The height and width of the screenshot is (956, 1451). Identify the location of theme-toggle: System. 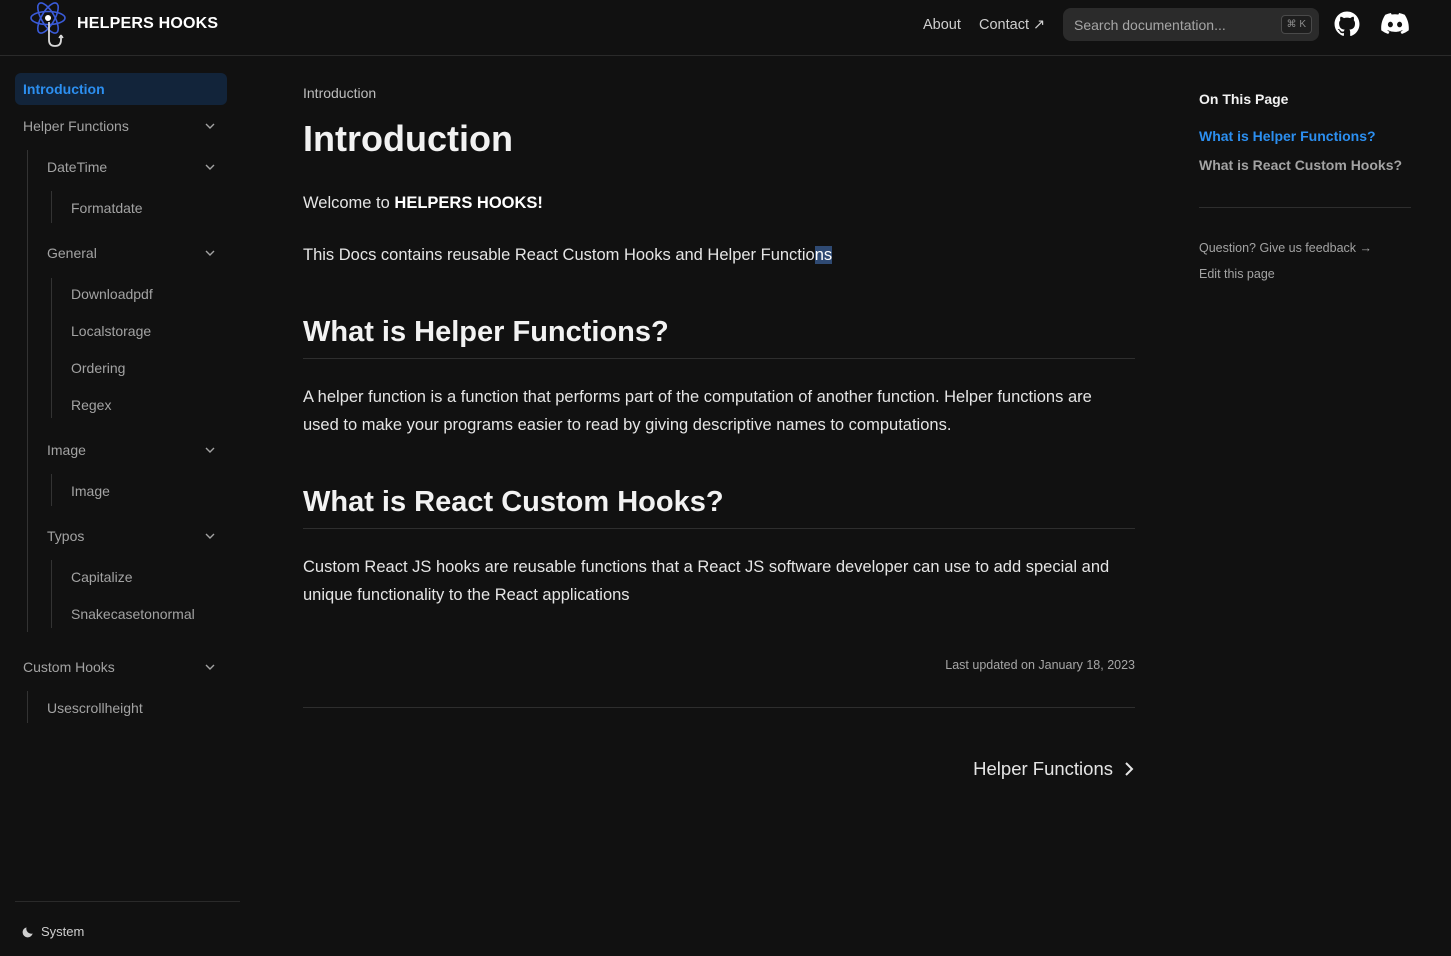
(53, 931).